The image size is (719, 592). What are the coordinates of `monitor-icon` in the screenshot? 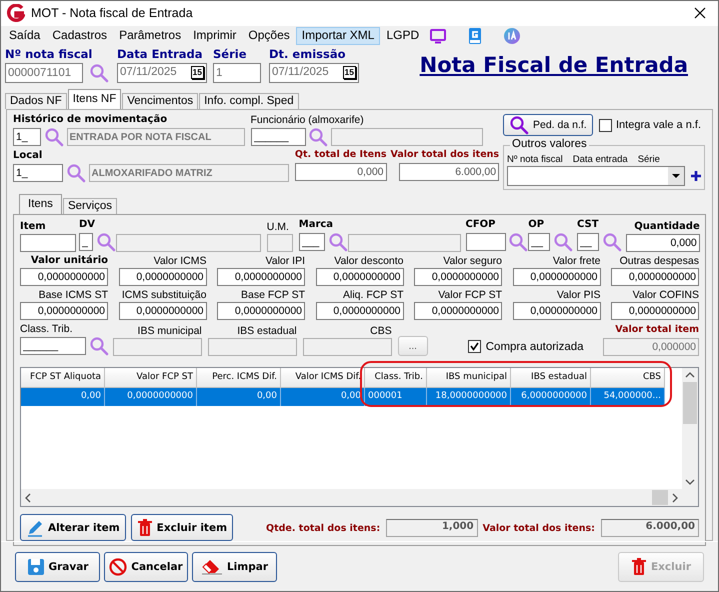 It's located at (438, 36).